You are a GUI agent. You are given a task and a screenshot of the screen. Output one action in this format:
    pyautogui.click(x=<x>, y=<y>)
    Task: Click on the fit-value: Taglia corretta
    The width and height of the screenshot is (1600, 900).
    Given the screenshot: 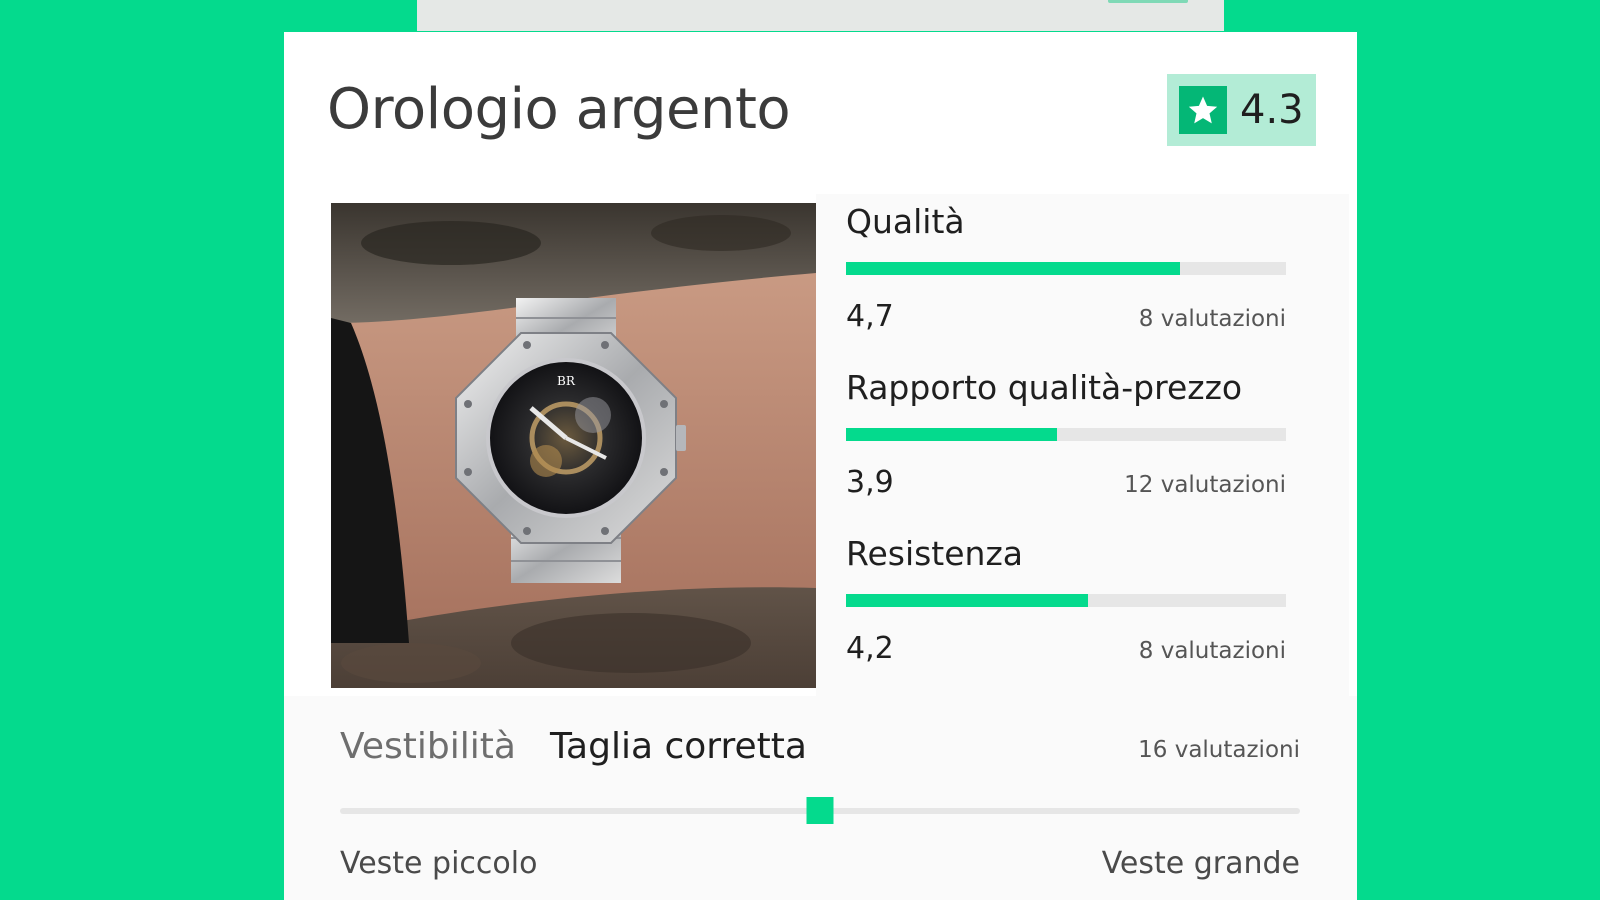 What is the action you would take?
    pyautogui.click(x=678, y=746)
    